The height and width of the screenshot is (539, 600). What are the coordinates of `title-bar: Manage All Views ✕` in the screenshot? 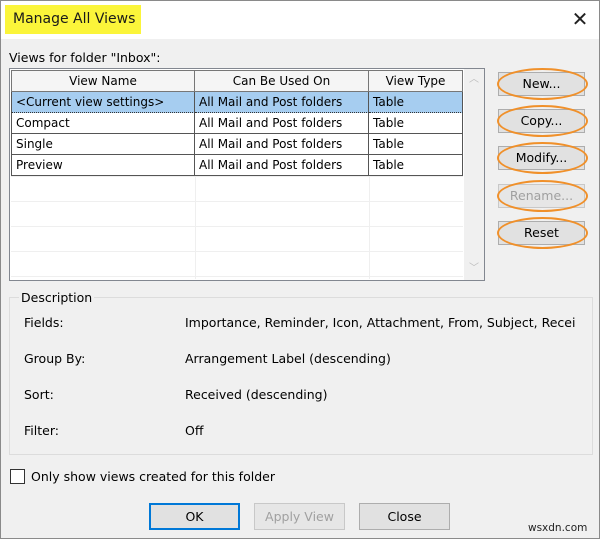 It's located at (300, 20).